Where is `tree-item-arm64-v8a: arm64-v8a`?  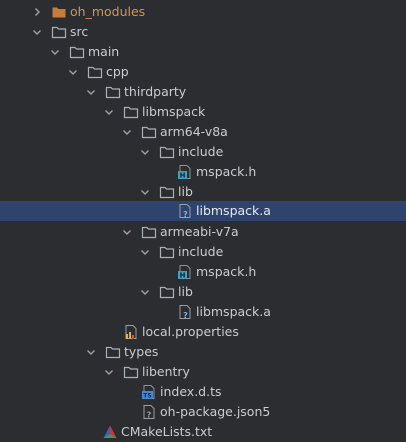
tree-item-arm64-v8a: arm64-v8a is located at coordinates (203, 132).